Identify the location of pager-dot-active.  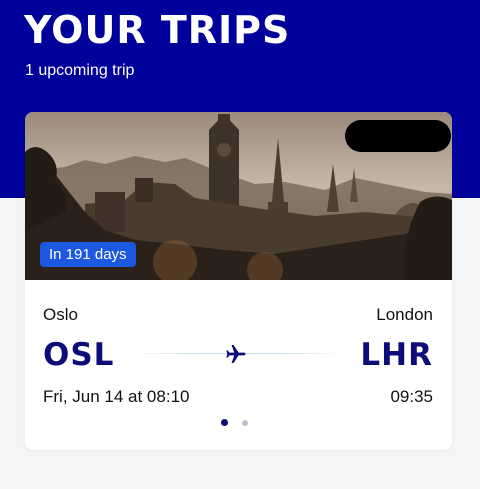
(224, 422).